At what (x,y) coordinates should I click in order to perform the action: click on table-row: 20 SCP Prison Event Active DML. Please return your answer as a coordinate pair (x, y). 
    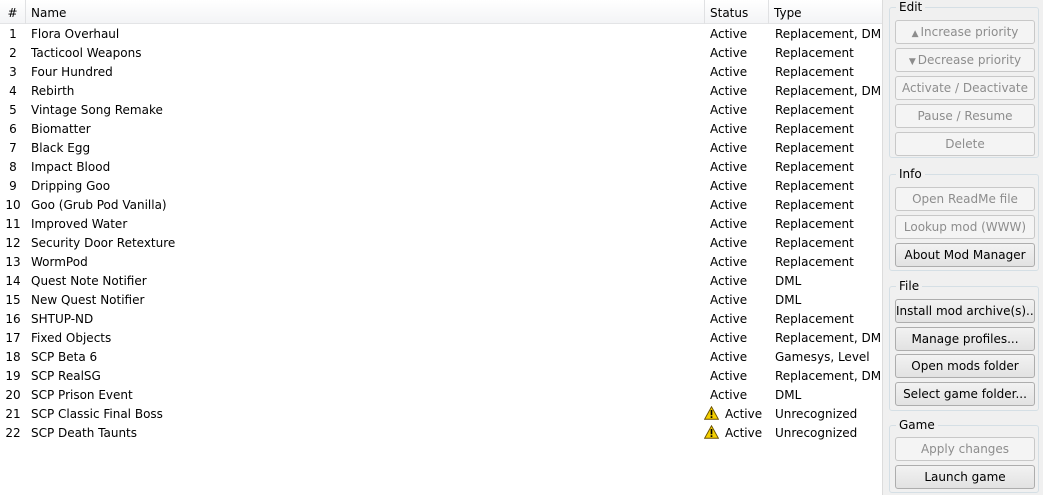
    Looking at the image, I should click on (441, 395).